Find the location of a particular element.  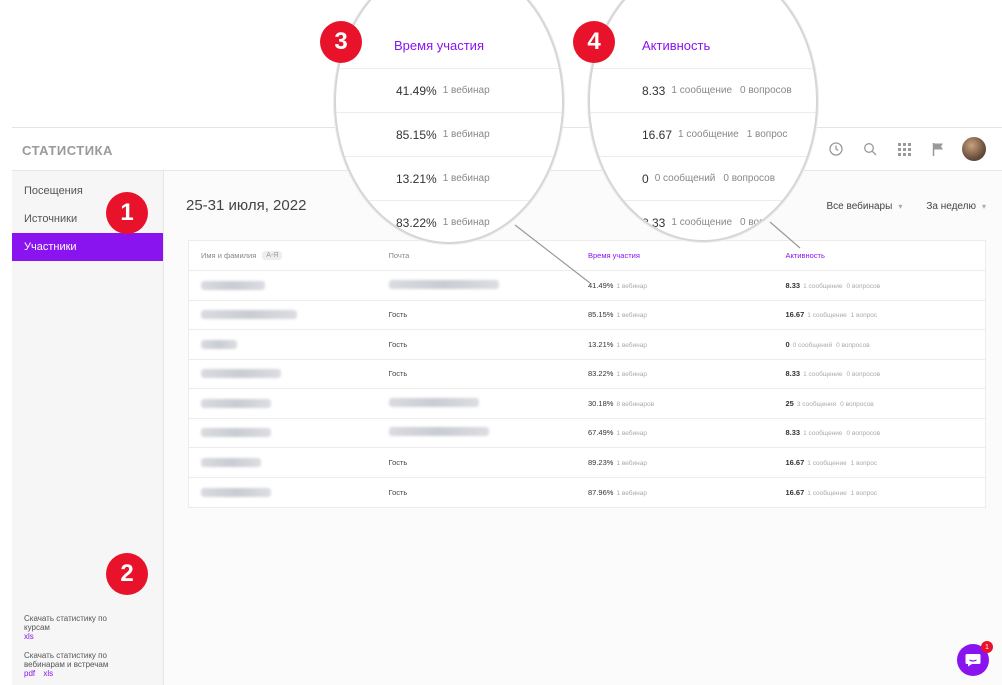

top-icons is located at coordinates (906, 149).